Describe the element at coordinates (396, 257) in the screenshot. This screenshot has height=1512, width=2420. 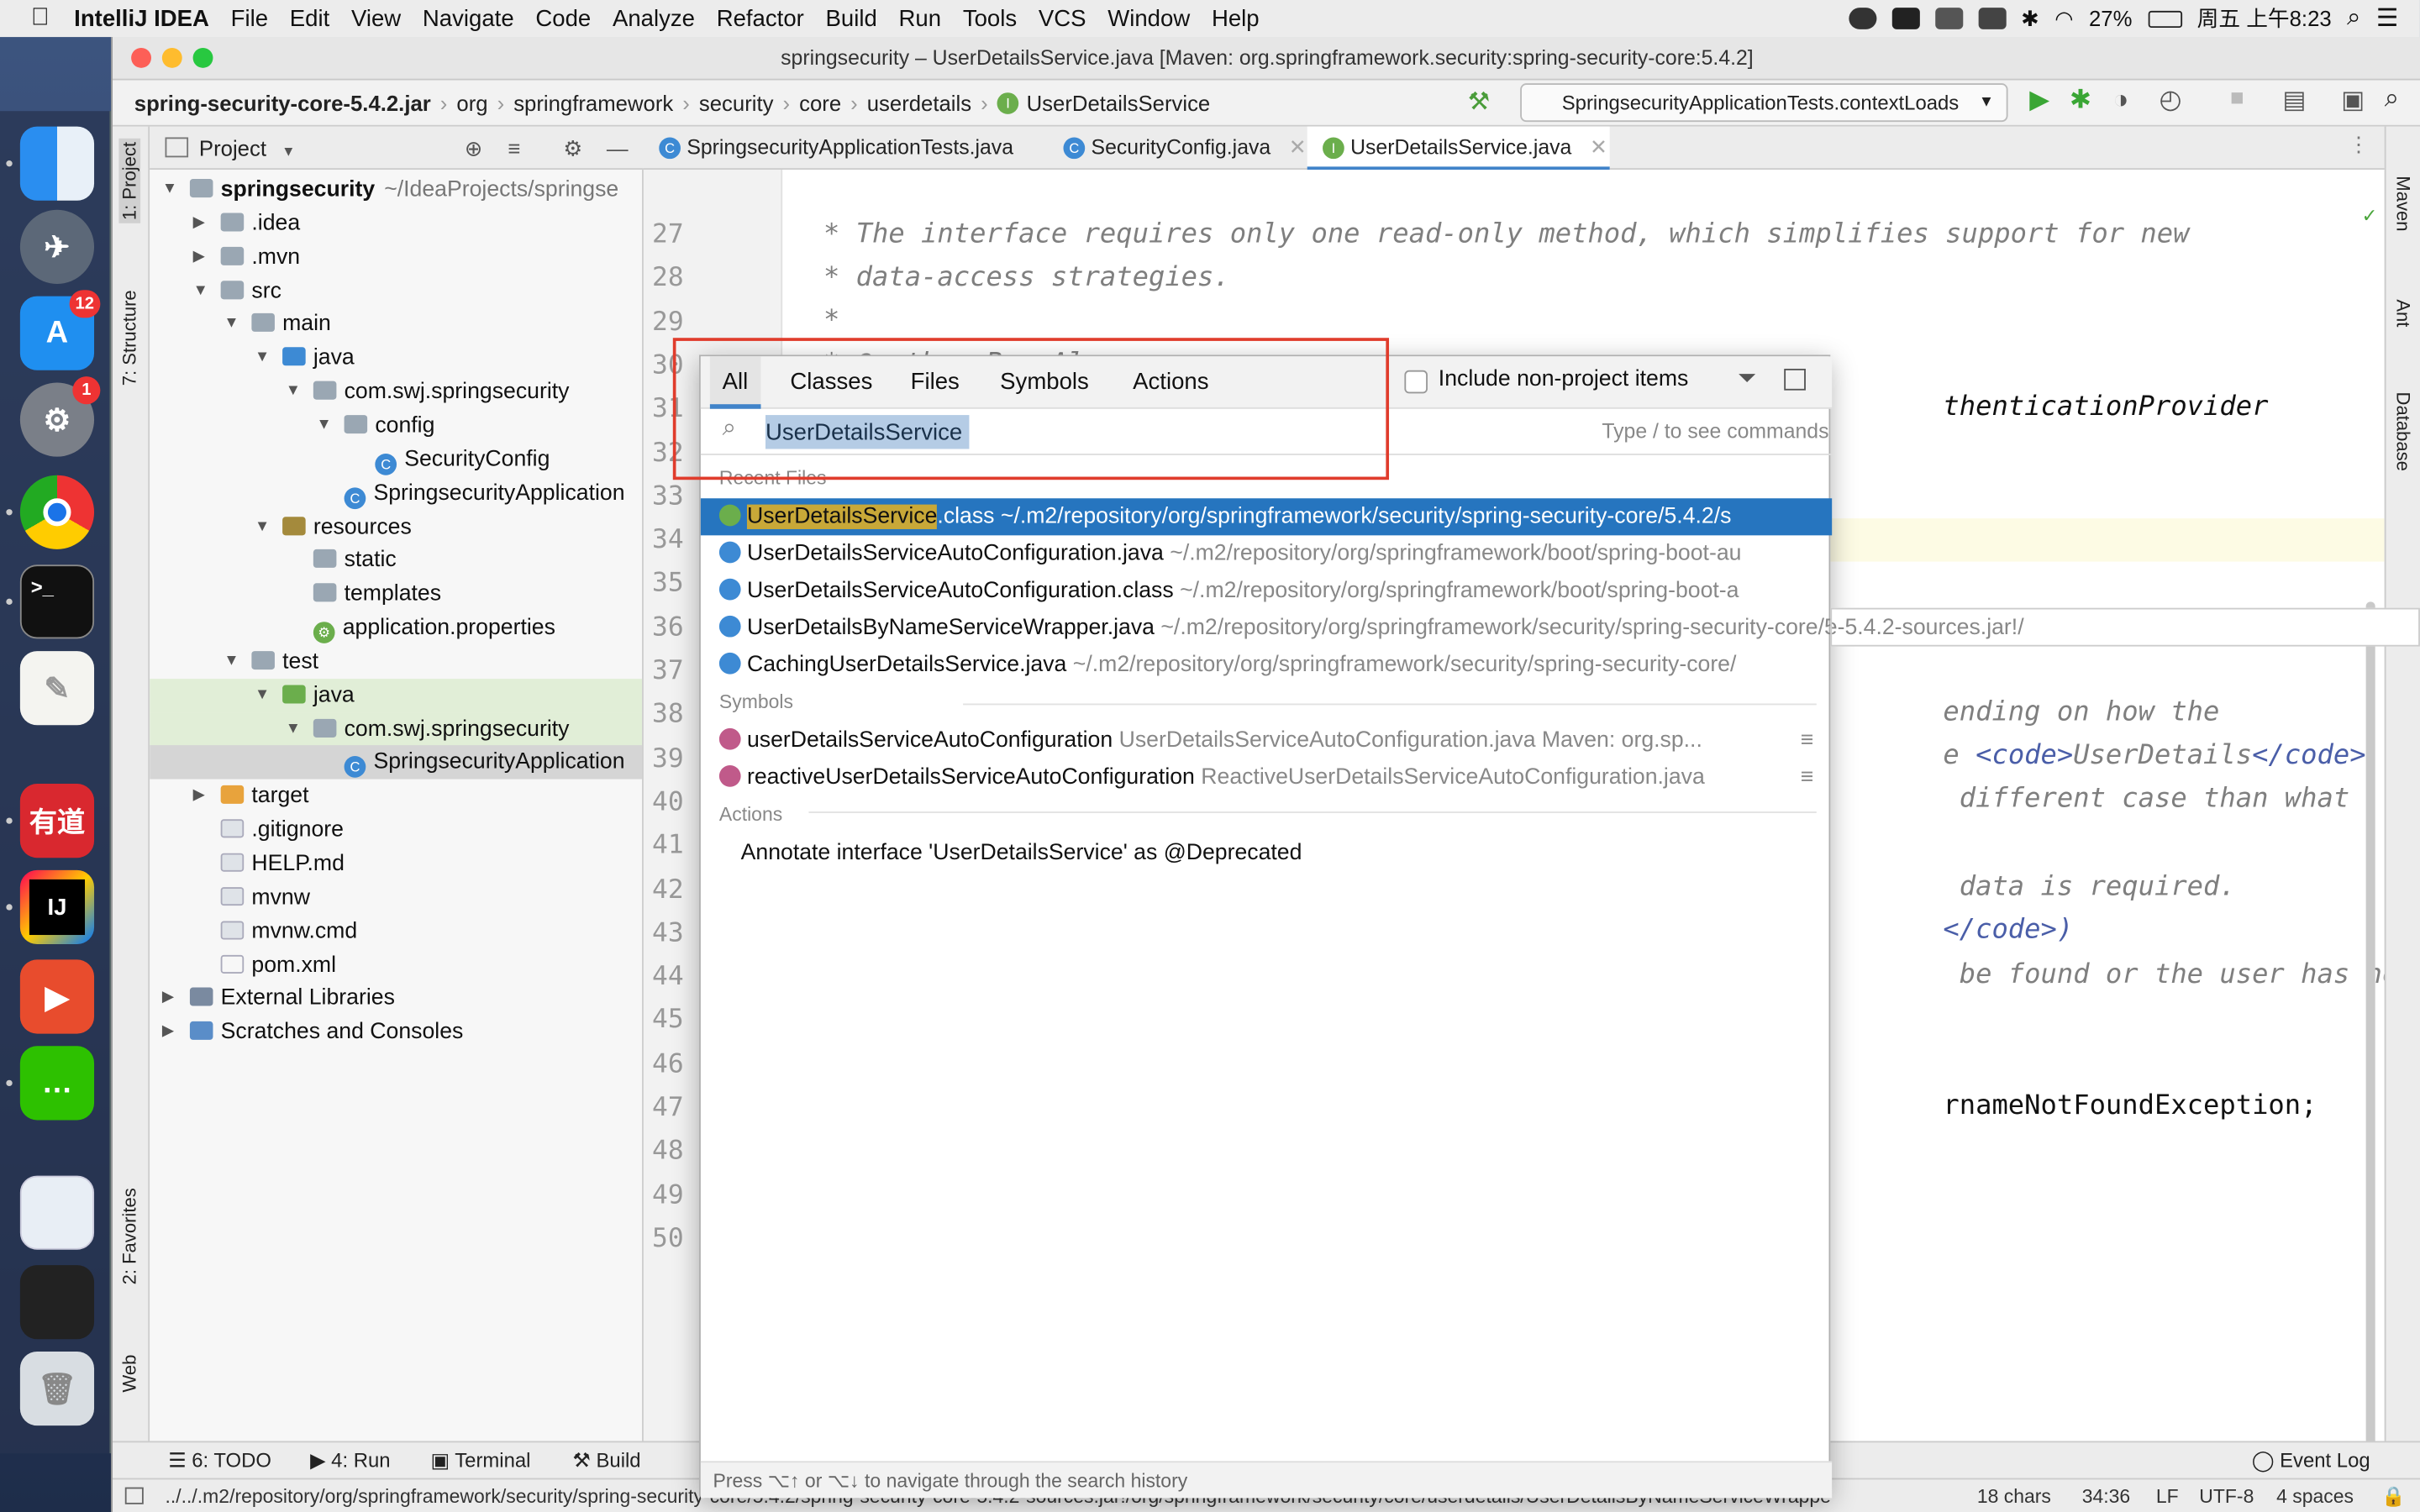
I see `tree-item: ▶ .mvn` at that location.